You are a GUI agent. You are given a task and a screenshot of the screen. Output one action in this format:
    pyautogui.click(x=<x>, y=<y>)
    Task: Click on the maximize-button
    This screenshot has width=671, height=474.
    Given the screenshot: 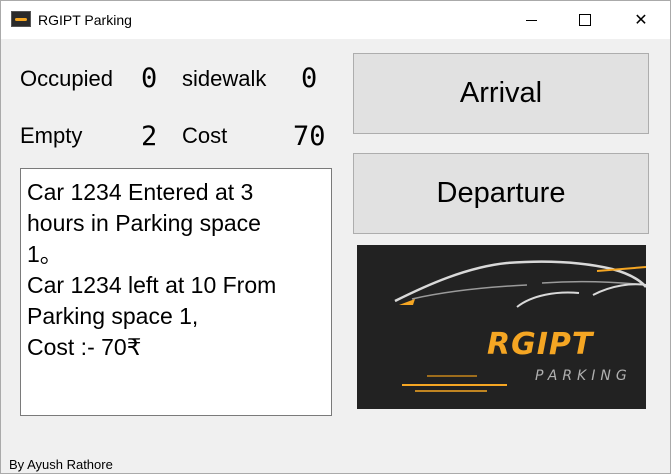 What is the action you would take?
    pyautogui.click(x=585, y=20)
    